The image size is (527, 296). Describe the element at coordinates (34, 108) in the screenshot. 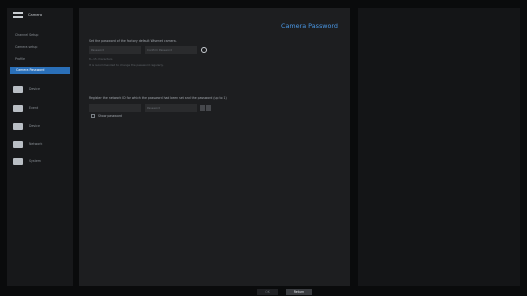

I see `category-label: Event` at that location.